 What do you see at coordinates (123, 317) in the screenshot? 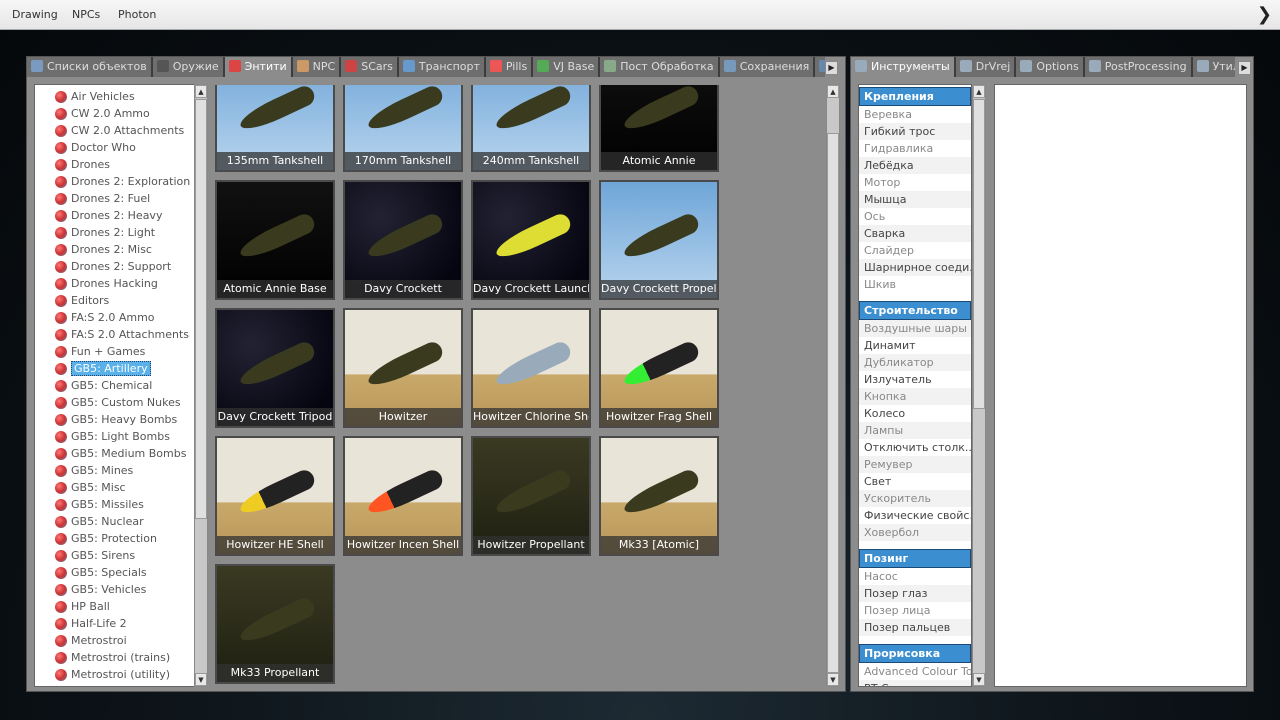
I see `tree-node: FA:S 2.0 Ammo` at bounding box center [123, 317].